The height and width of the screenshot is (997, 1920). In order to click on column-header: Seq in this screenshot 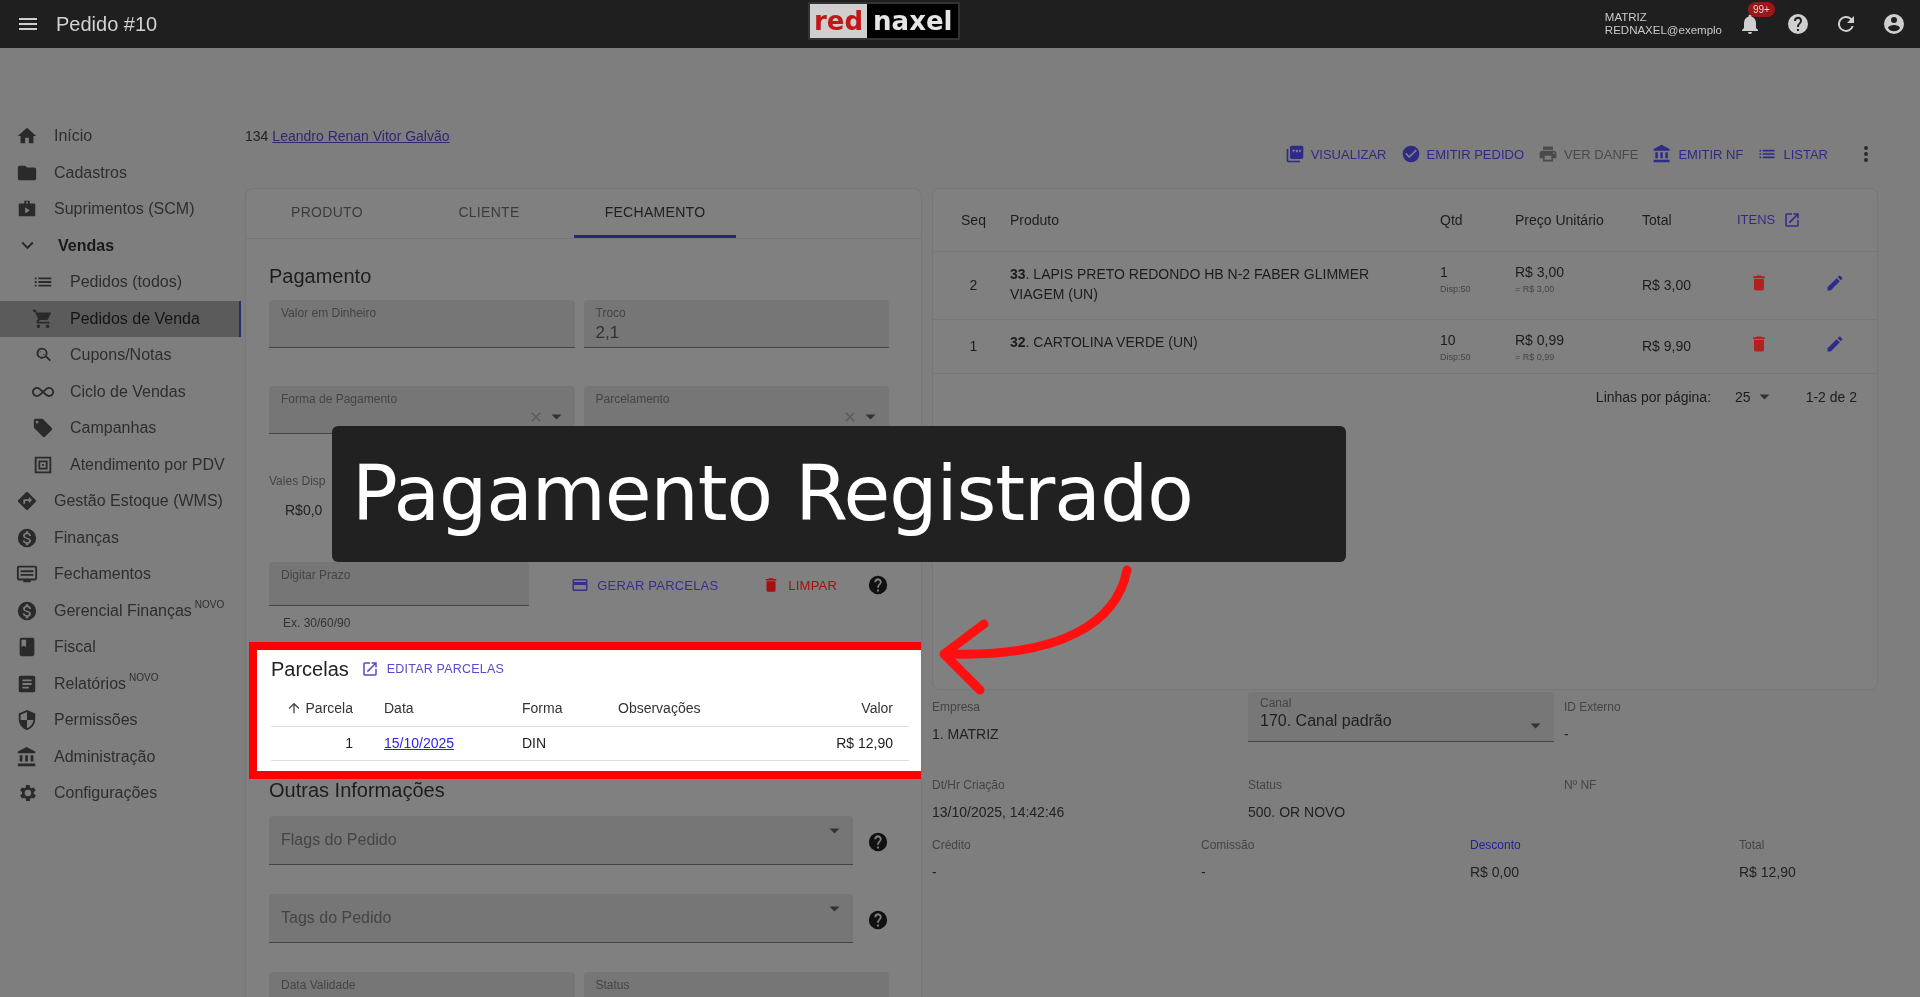, I will do `click(971, 220)`.